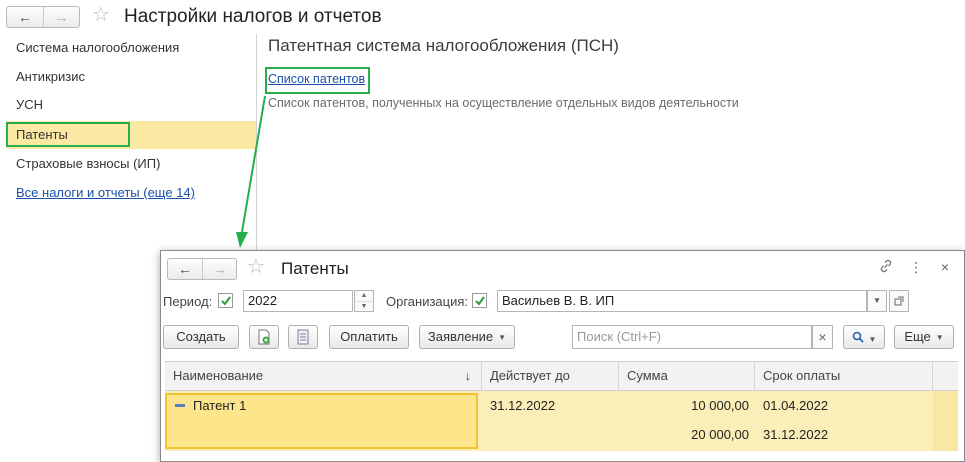  Describe the element at coordinates (364, 301) in the screenshot. I see `period-spinner: ▲ ▼` at that location.